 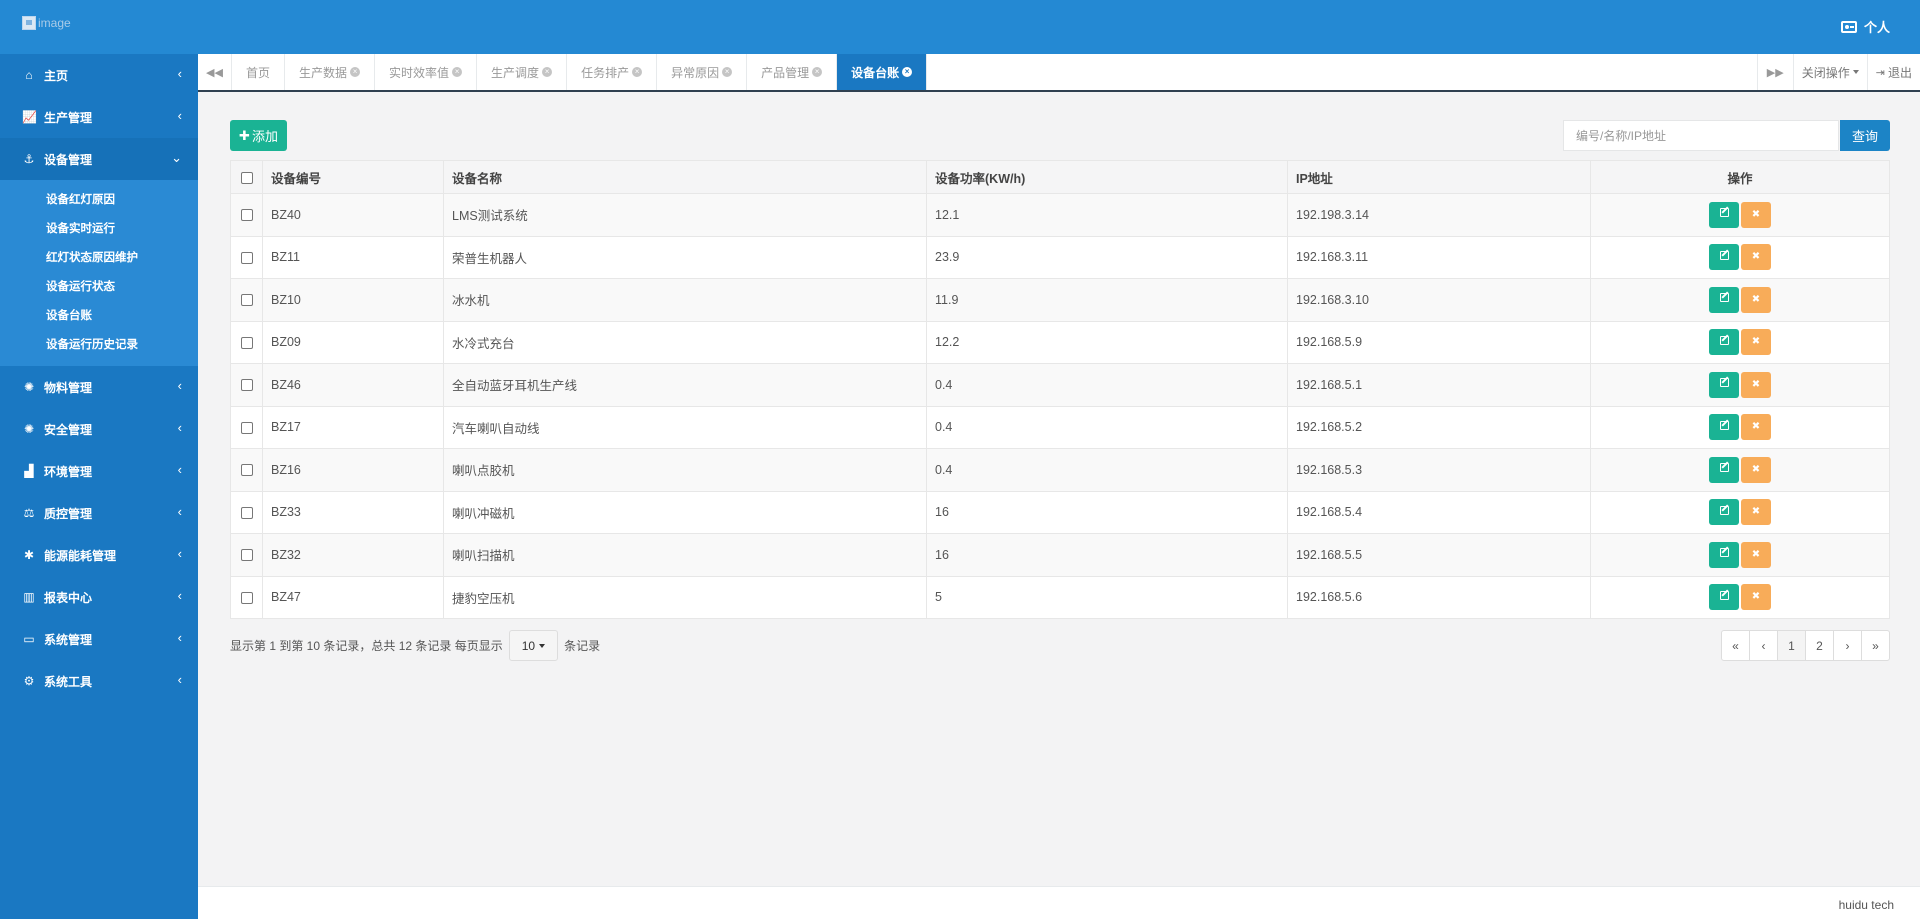 What do you see at coordinates (99, 258) in the screenshot?
I see `sidebar-subitem: 红灯状态原因维护` at bounding box center [99, 258].